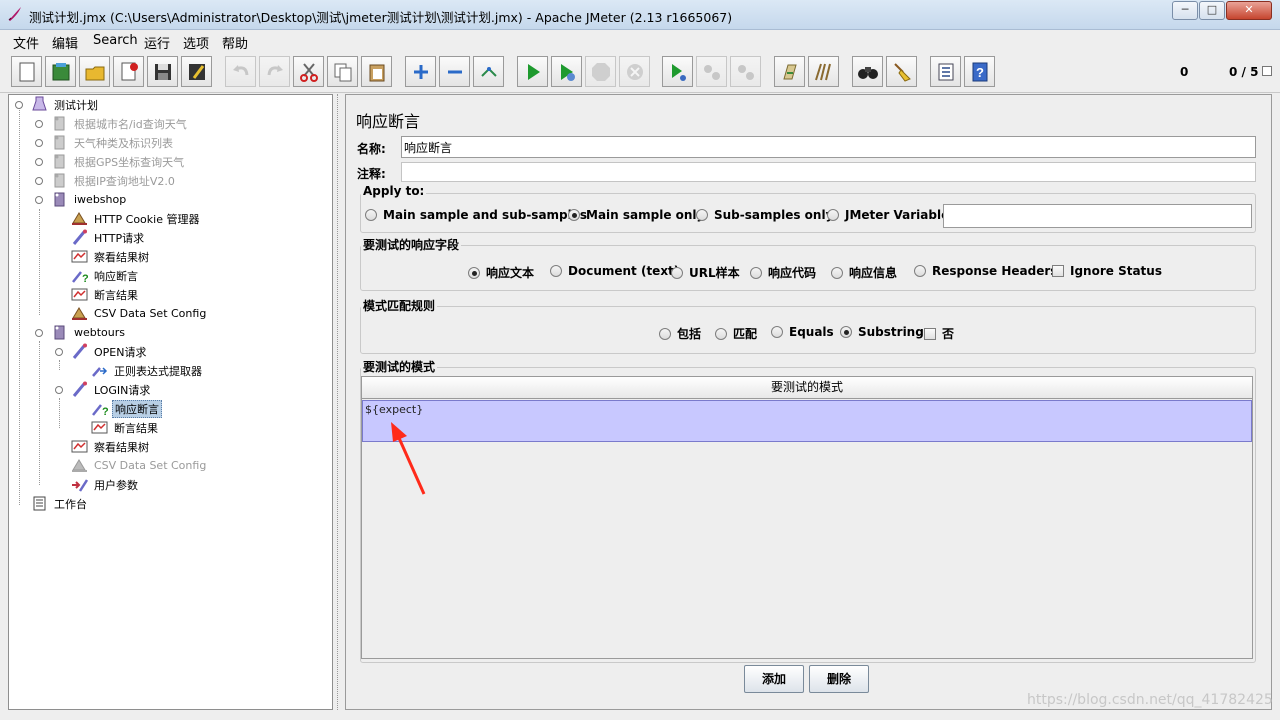  I want to click on minimize-button: ─, so click(1185, 10).